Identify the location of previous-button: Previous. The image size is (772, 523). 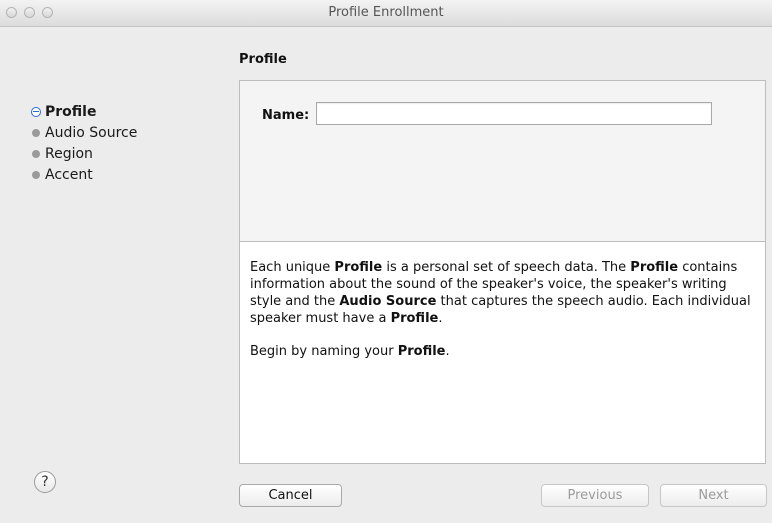
(595, 495).